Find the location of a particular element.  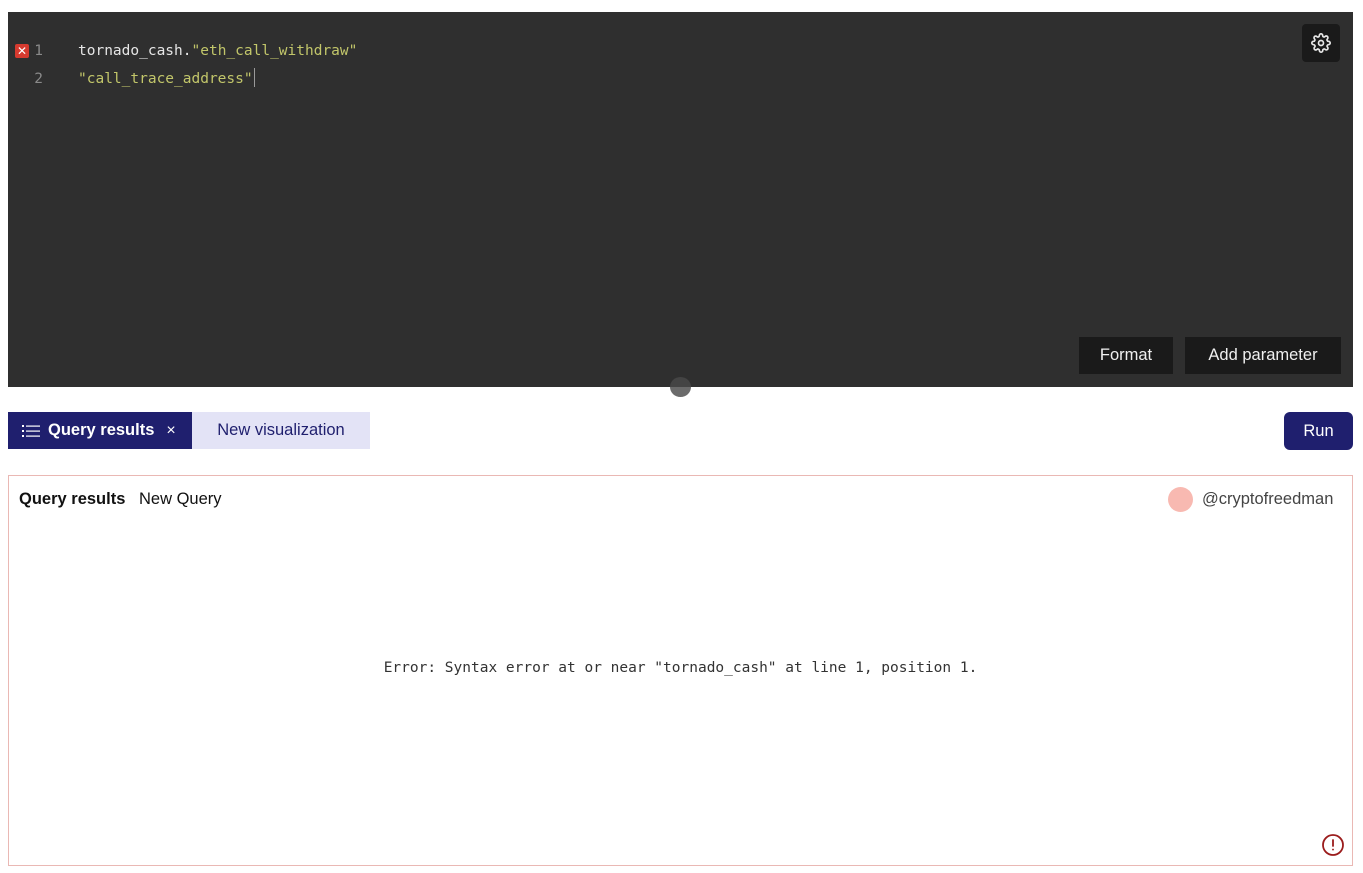

text-cursor is located at coordinates (254, 77).